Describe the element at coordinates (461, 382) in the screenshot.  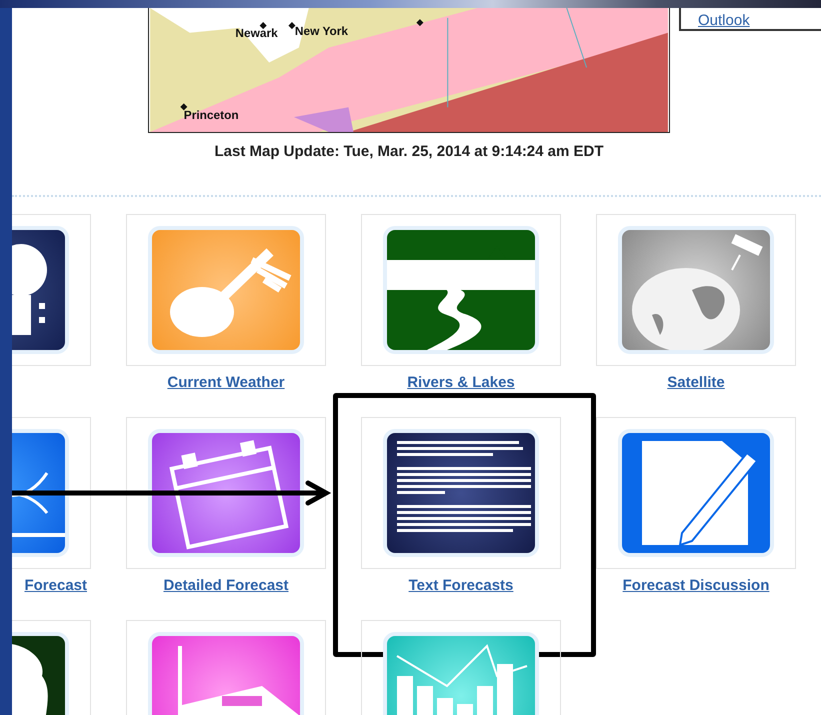
I see `tile-link: Rivers & Lakes` at that location.